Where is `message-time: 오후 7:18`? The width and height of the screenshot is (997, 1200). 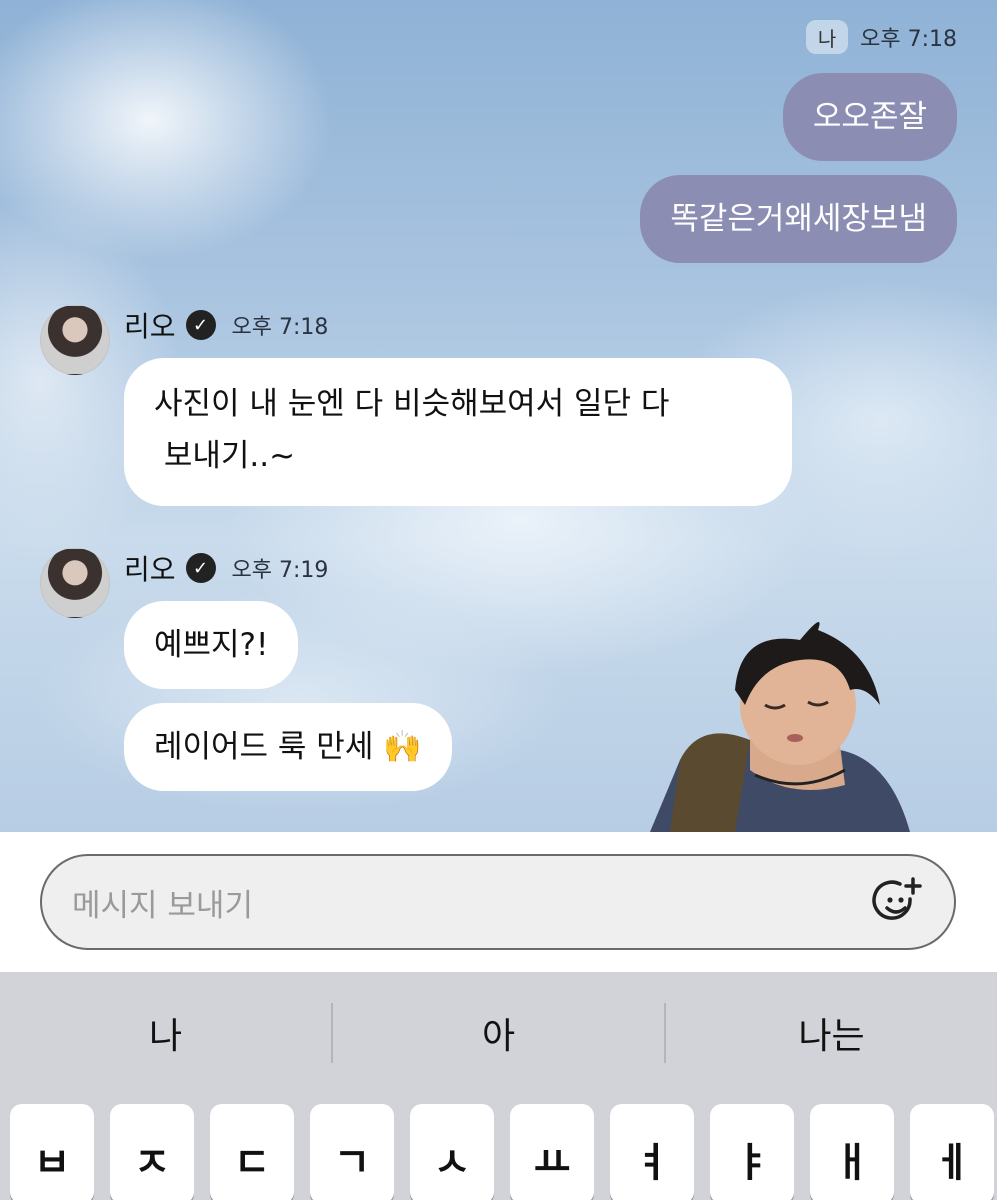
message-time: 오후 7:18 is located at coordinates (280, 327).